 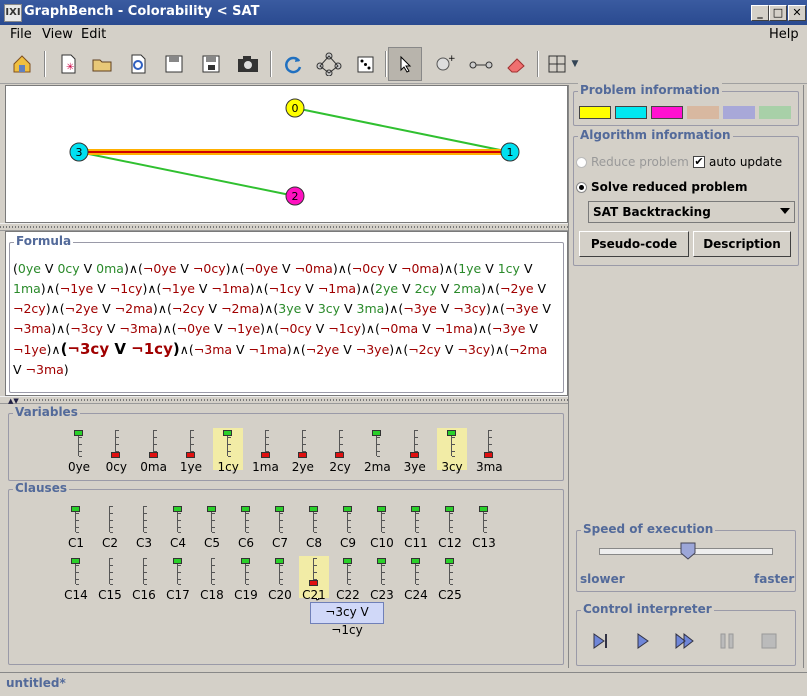 I want to click on clause-tooltip: ¬3cy V ¬1cy, so click(x=347, y=619).